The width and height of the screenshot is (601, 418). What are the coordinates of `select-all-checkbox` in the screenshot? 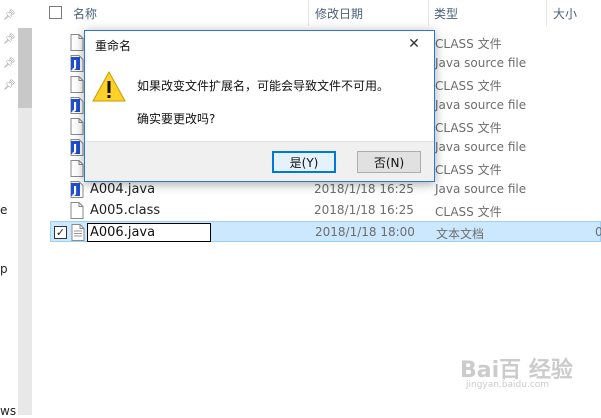 It's located at (55, 12).